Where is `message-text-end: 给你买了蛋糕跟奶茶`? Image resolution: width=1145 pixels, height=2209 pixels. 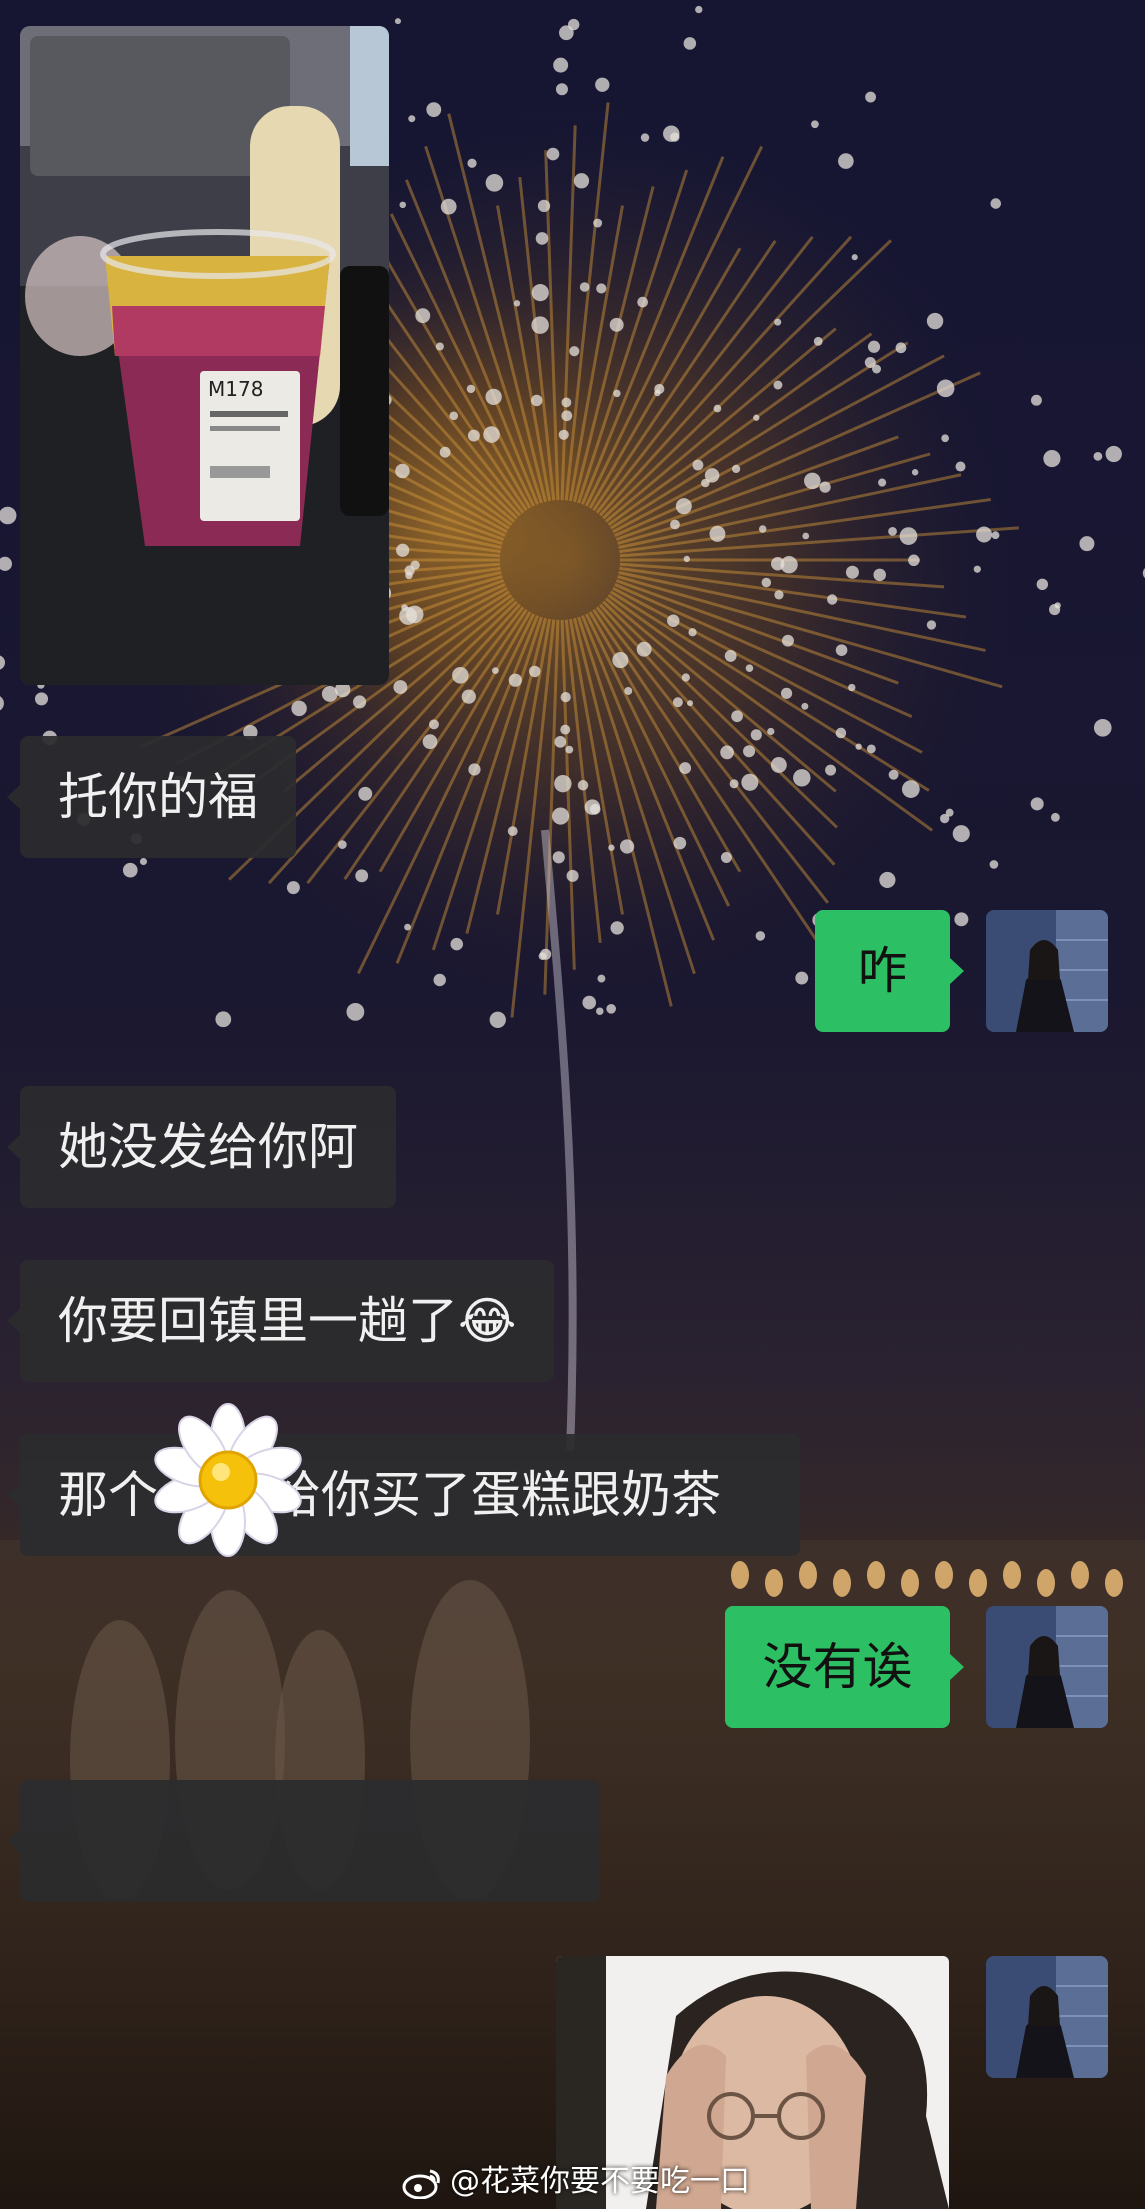 message-text-end: 给你买了蛋糕跟奶茶 is located at coordinates (496, 1495).